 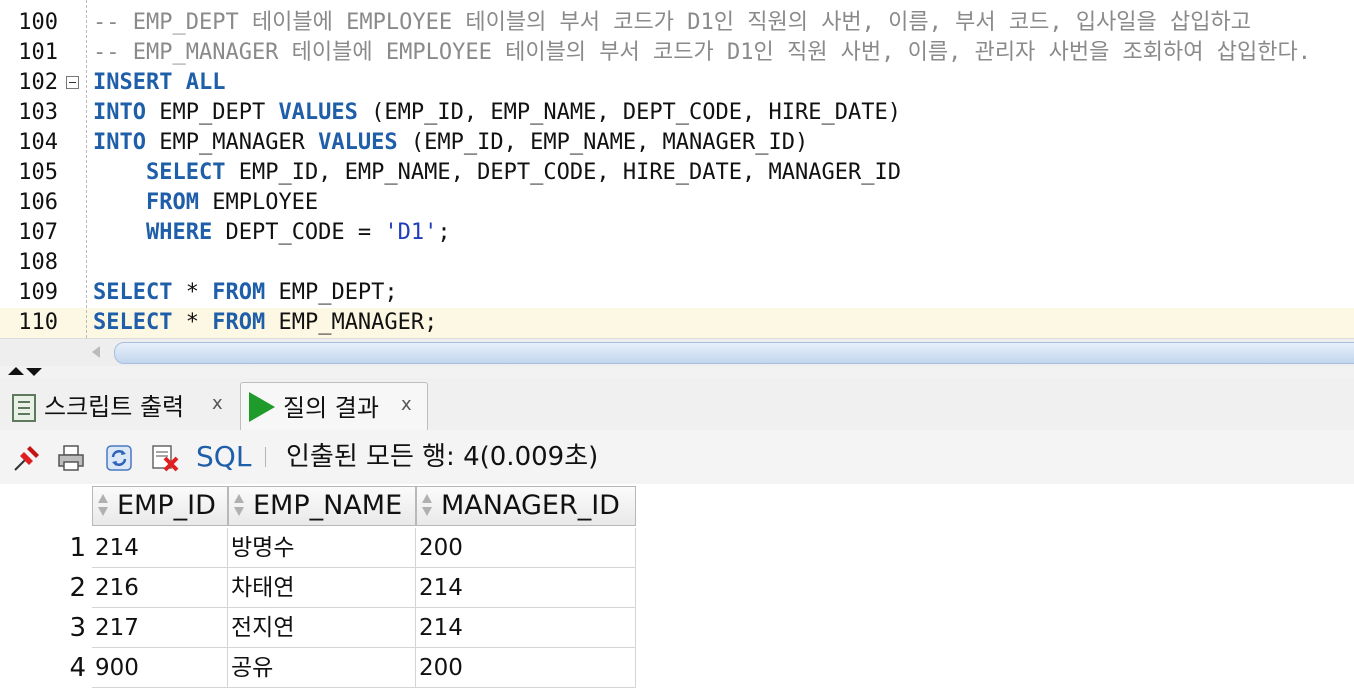 I want to click on cell-emp-name: 공유, so click(x=322, y=668).